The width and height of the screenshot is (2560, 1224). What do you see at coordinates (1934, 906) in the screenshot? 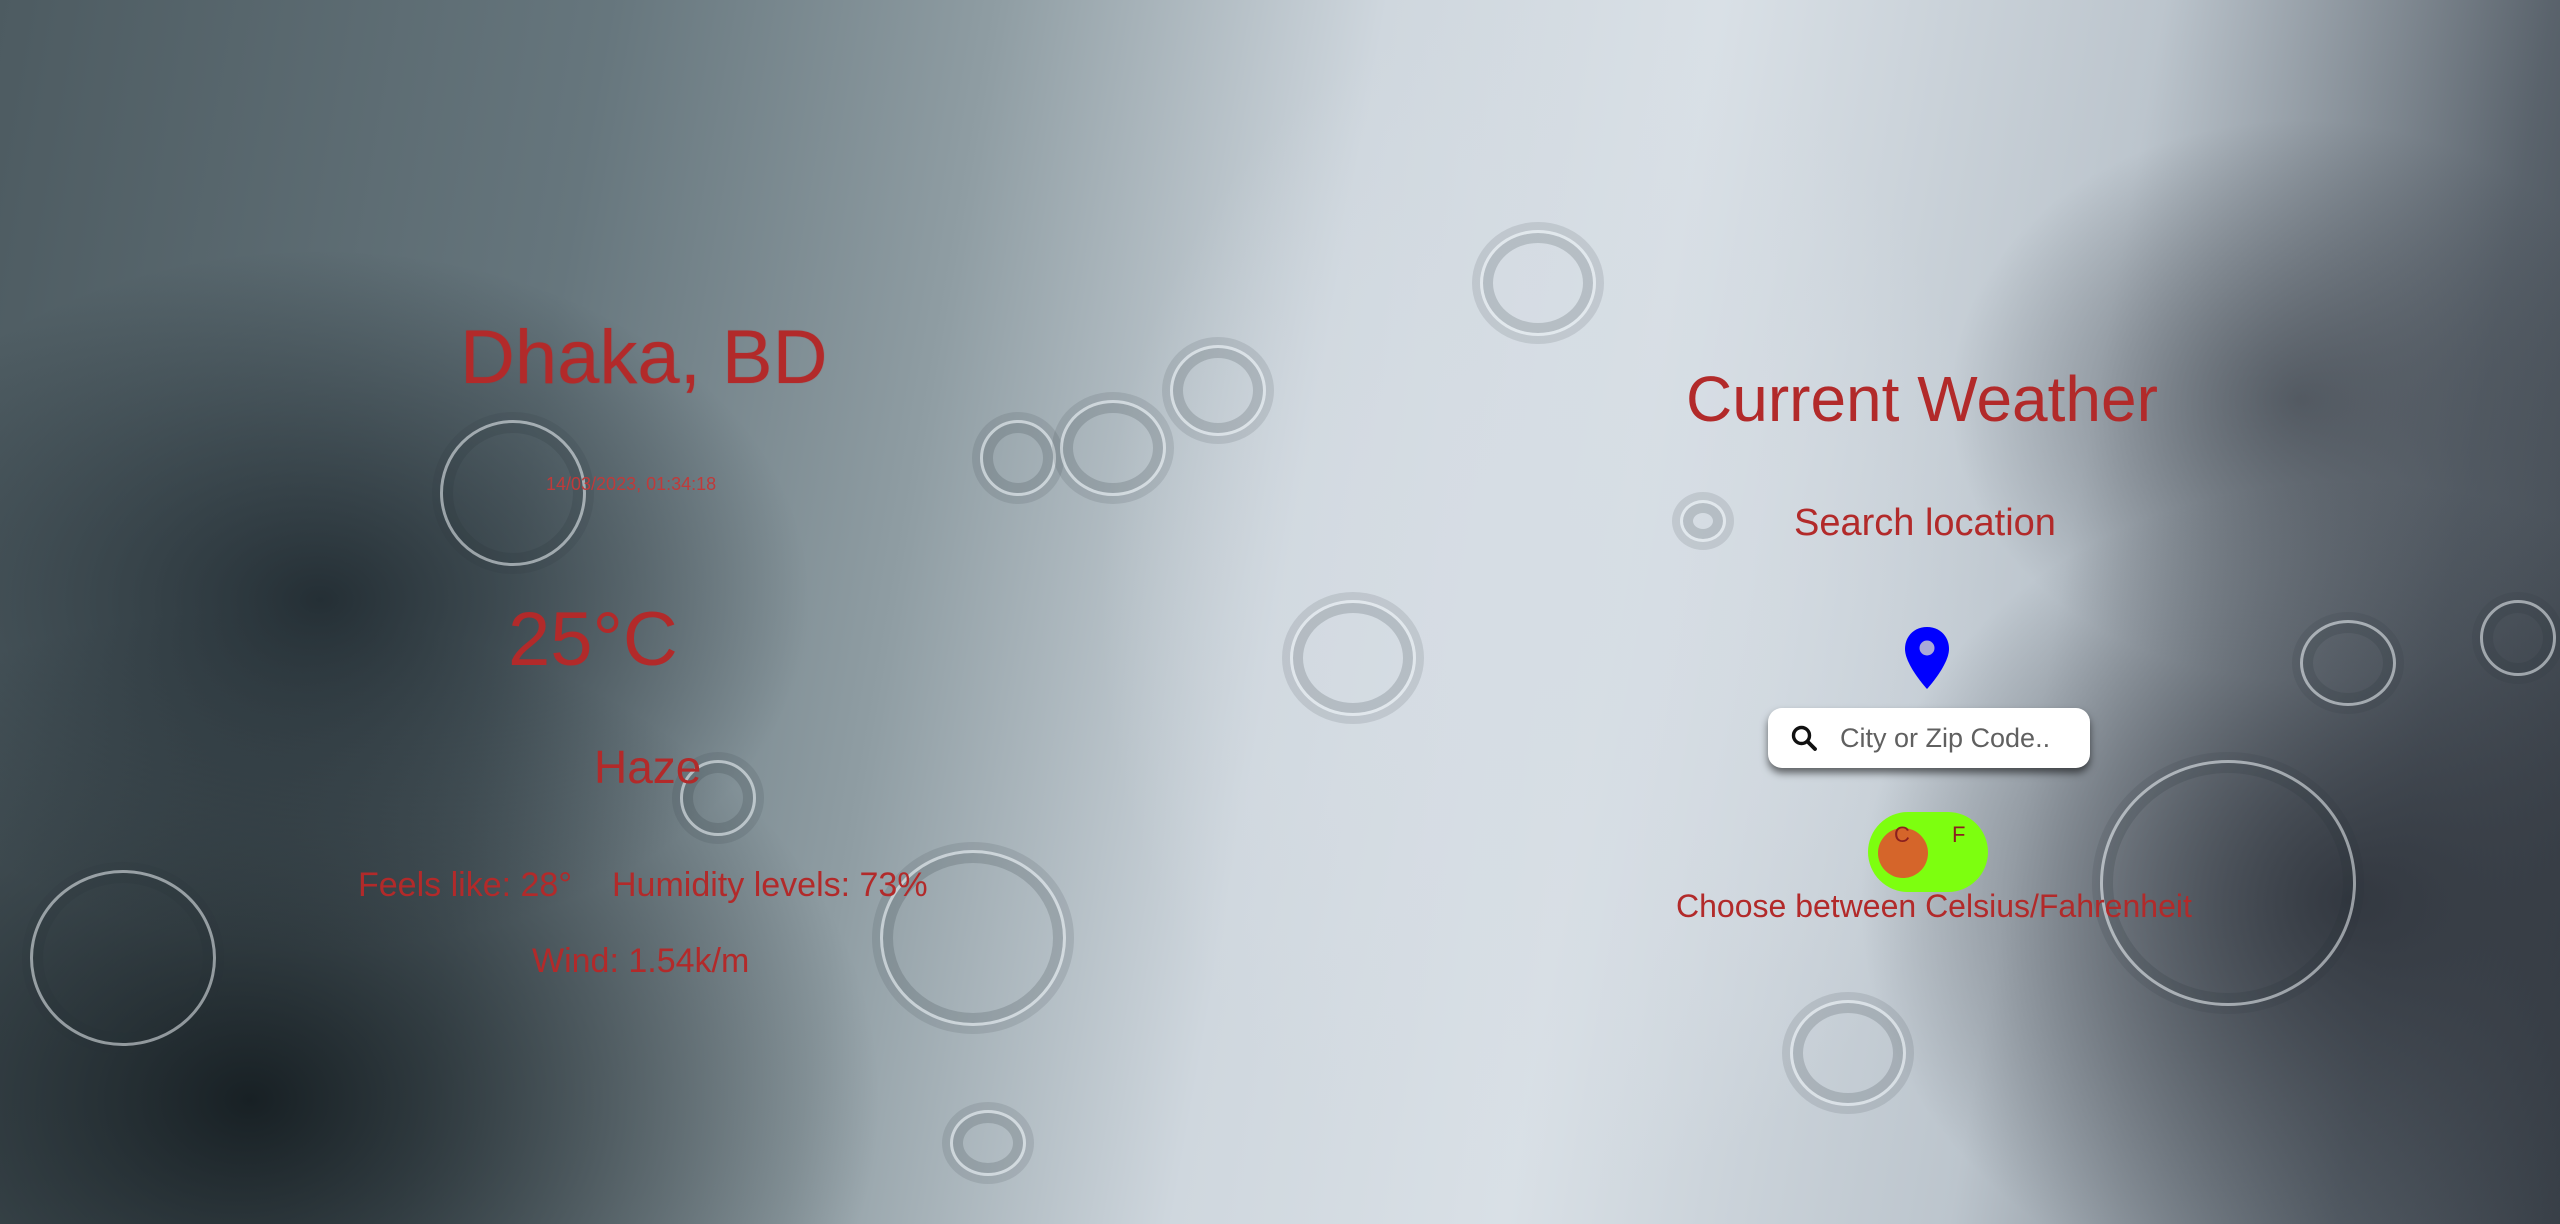
I see `unit-toggle-caption: Choose between Celsius/Fahrenheit` at bounding box center [1934, 906].